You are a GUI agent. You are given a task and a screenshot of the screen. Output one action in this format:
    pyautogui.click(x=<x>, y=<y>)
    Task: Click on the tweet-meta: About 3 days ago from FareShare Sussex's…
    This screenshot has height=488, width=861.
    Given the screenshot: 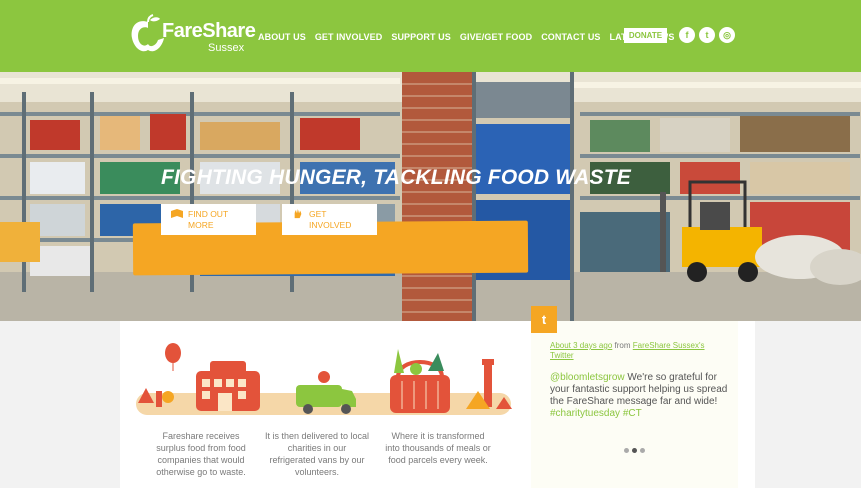 What is the action you would take?
    pyautogui.click(x=635, y=351)
    